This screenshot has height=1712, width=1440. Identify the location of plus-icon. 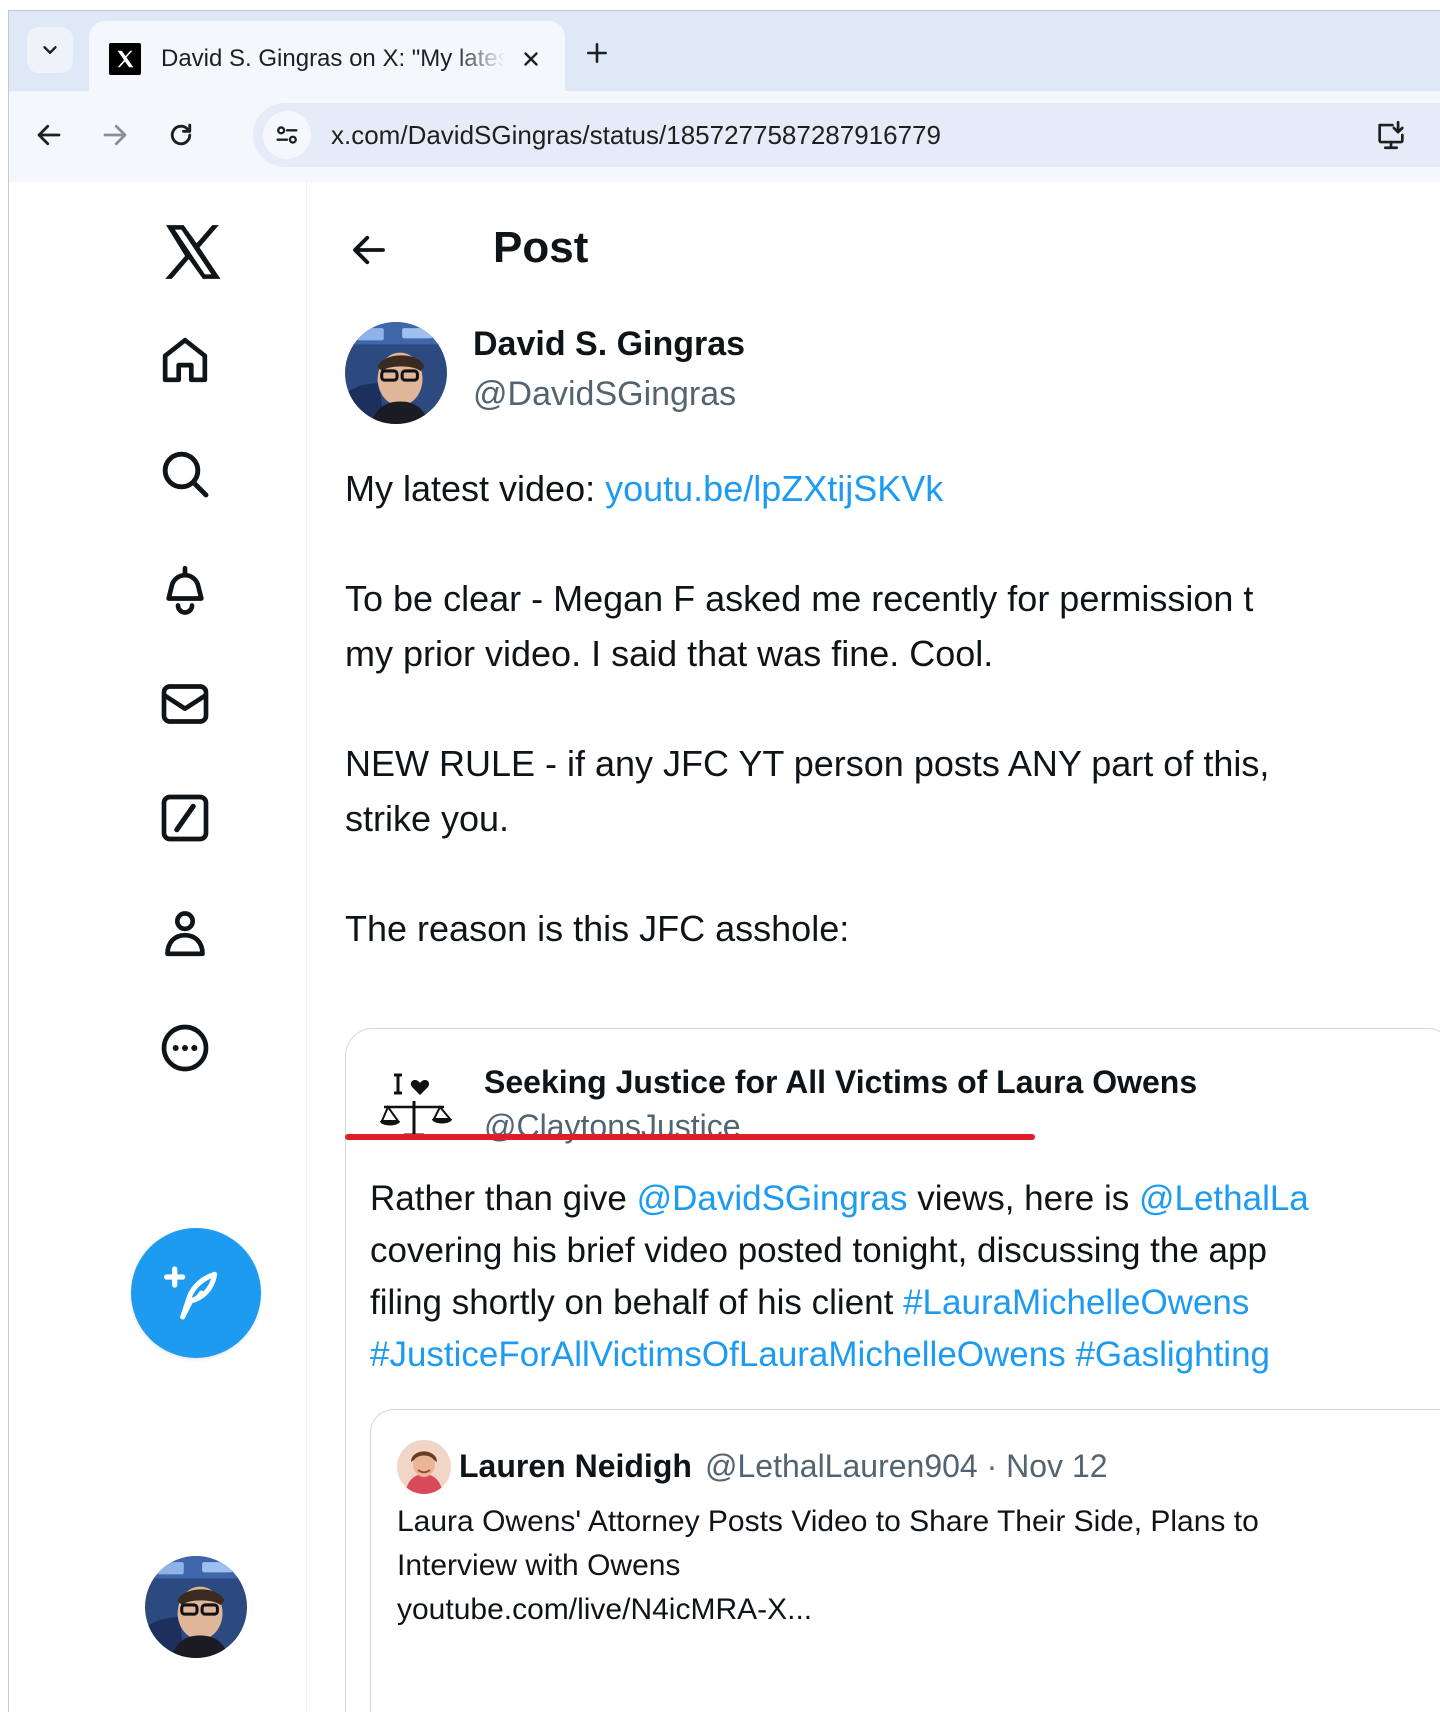
(597, 53).